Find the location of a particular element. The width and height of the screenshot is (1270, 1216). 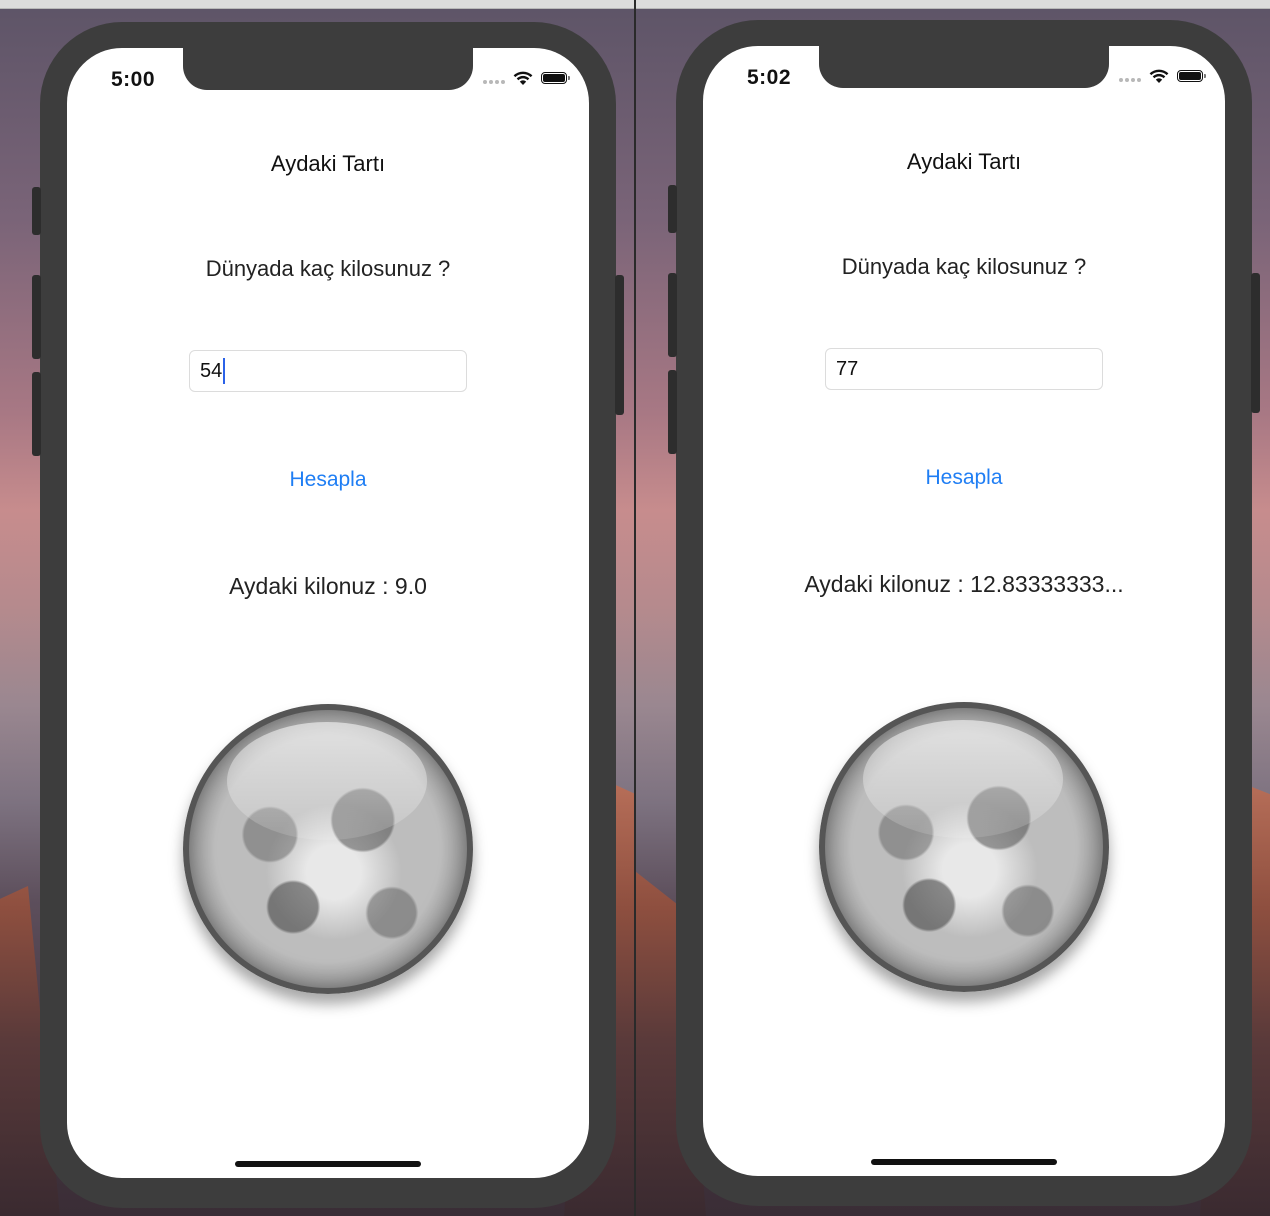

status-bar-time: 5:00 is located at coordinates (133, 79).